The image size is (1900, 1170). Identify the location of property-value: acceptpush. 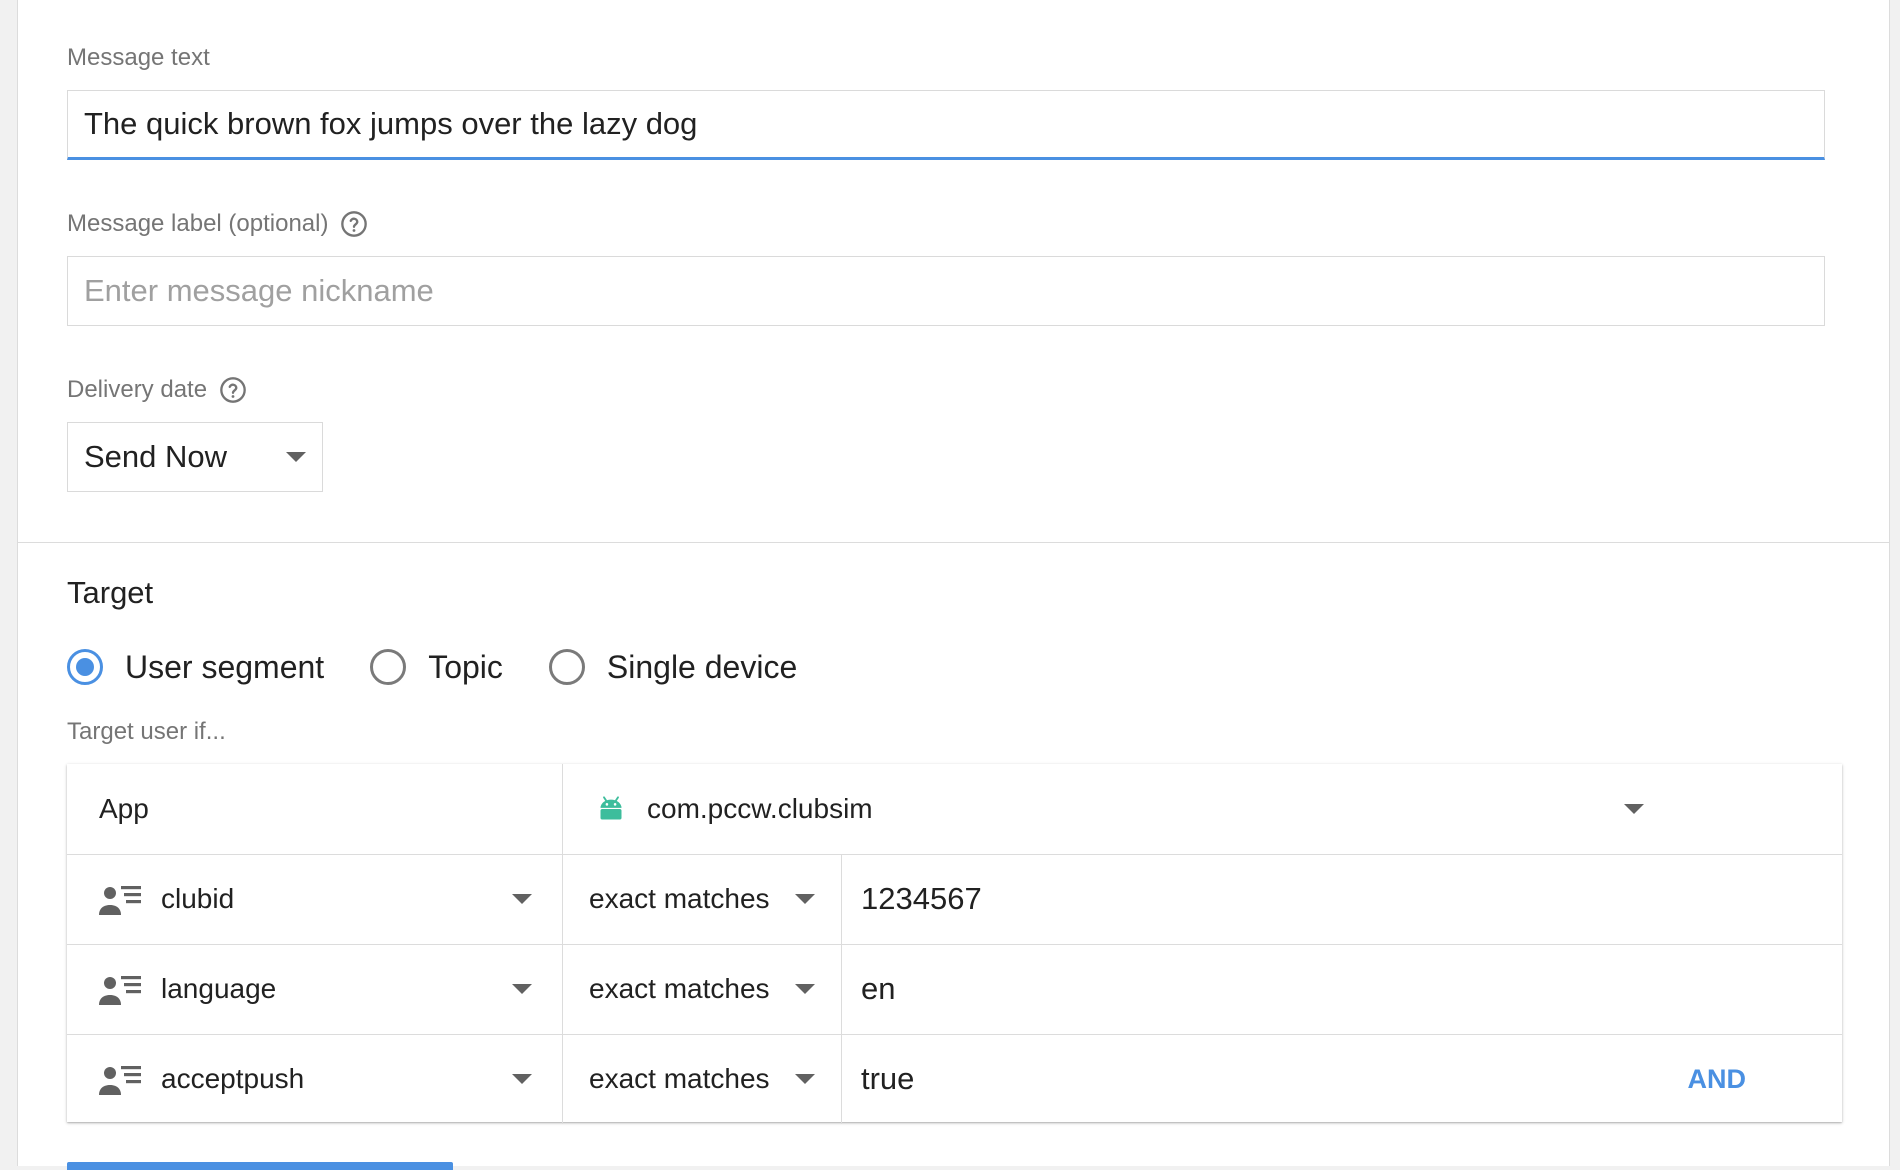
(233, 1078).